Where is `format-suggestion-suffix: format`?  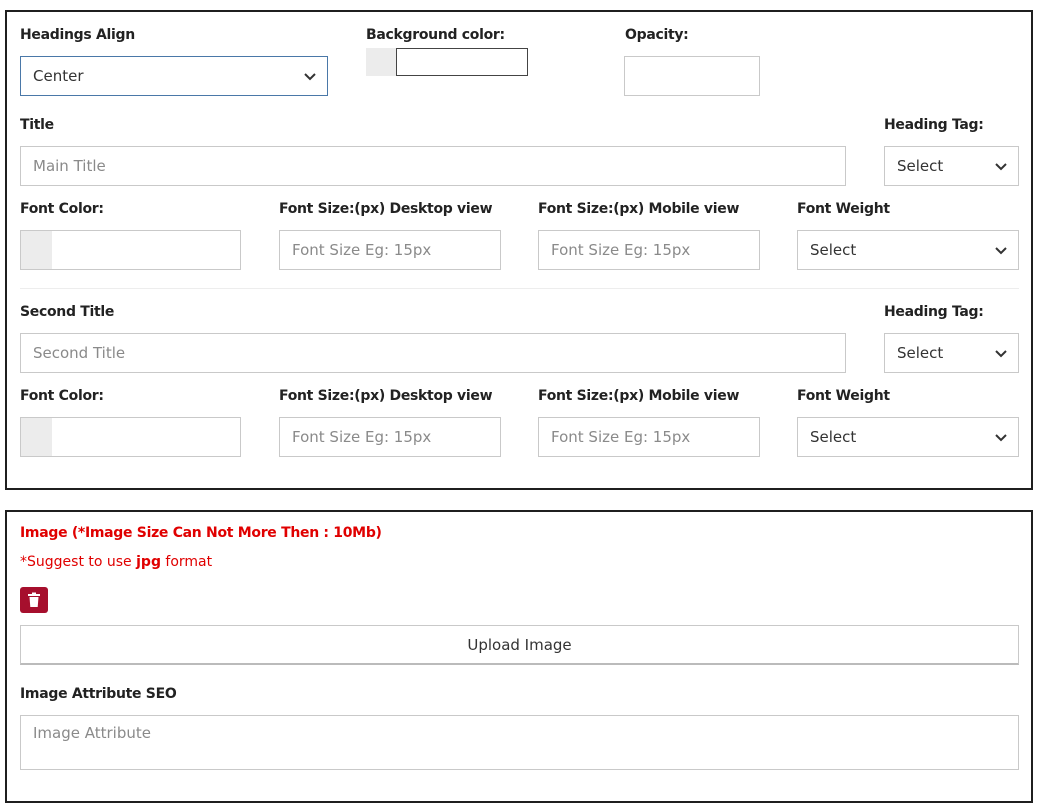 format-suggestion-suffix: format is located at coordinates (186, 562).